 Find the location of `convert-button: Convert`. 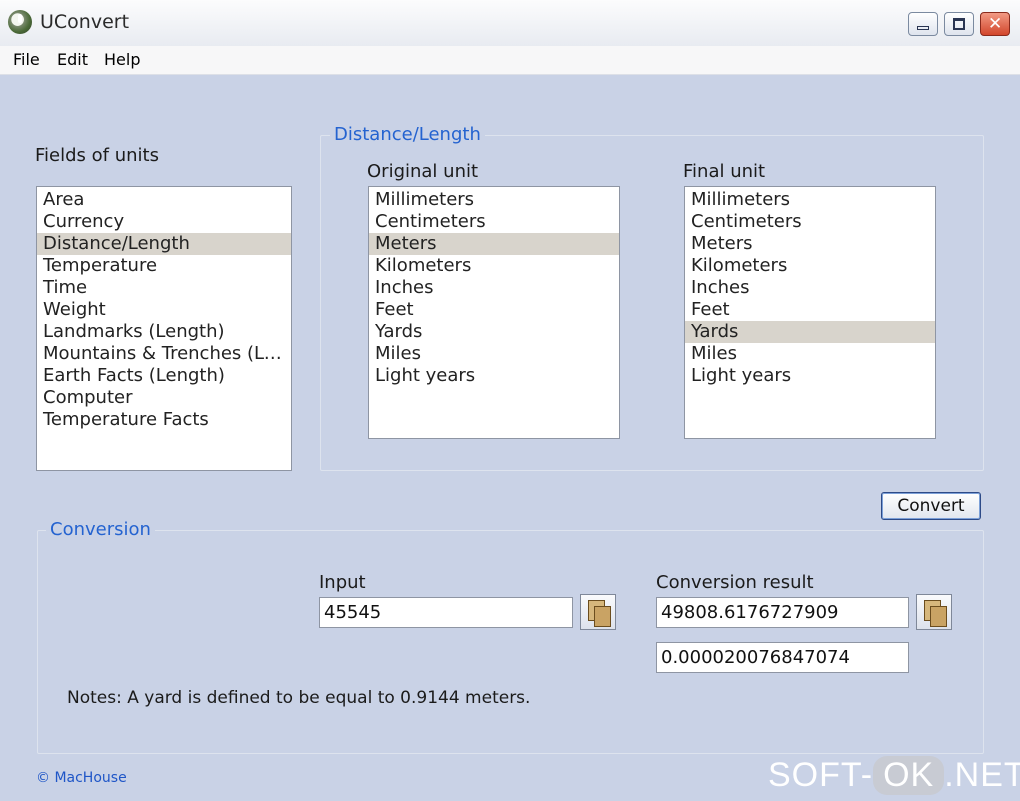

convert-button: Convert is located at coordinates (931, 506).